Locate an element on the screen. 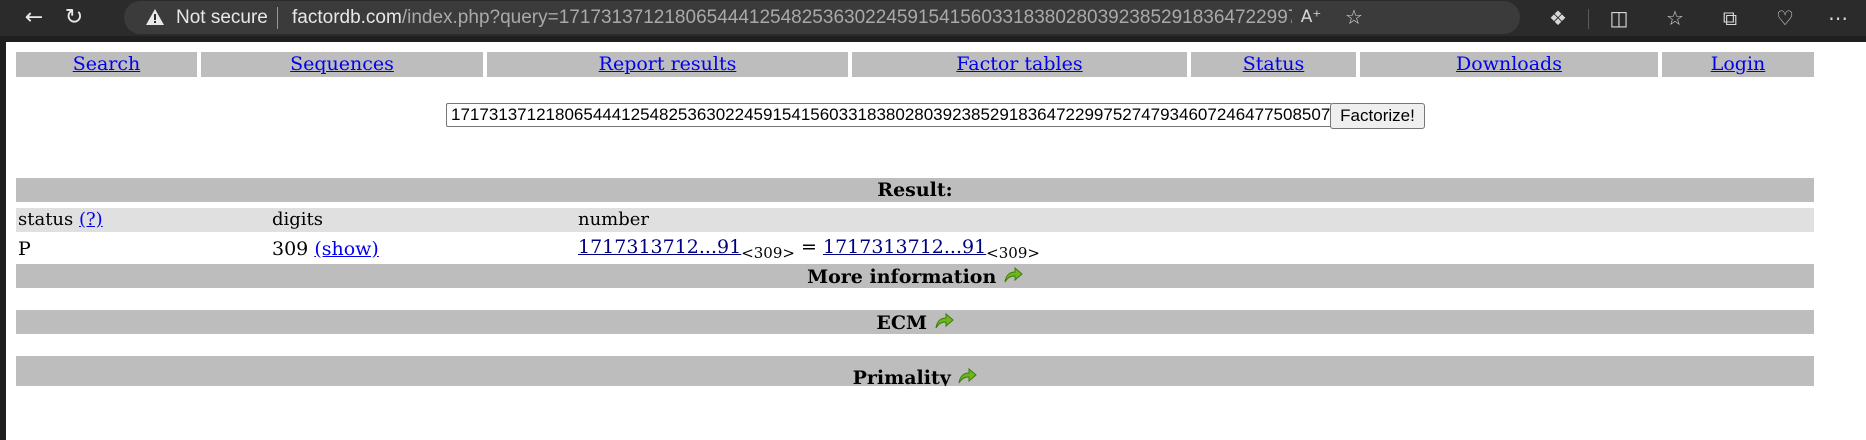 This screenshot has height=440, width=1866. equals-sign: = is located at coordinates (809, 247).